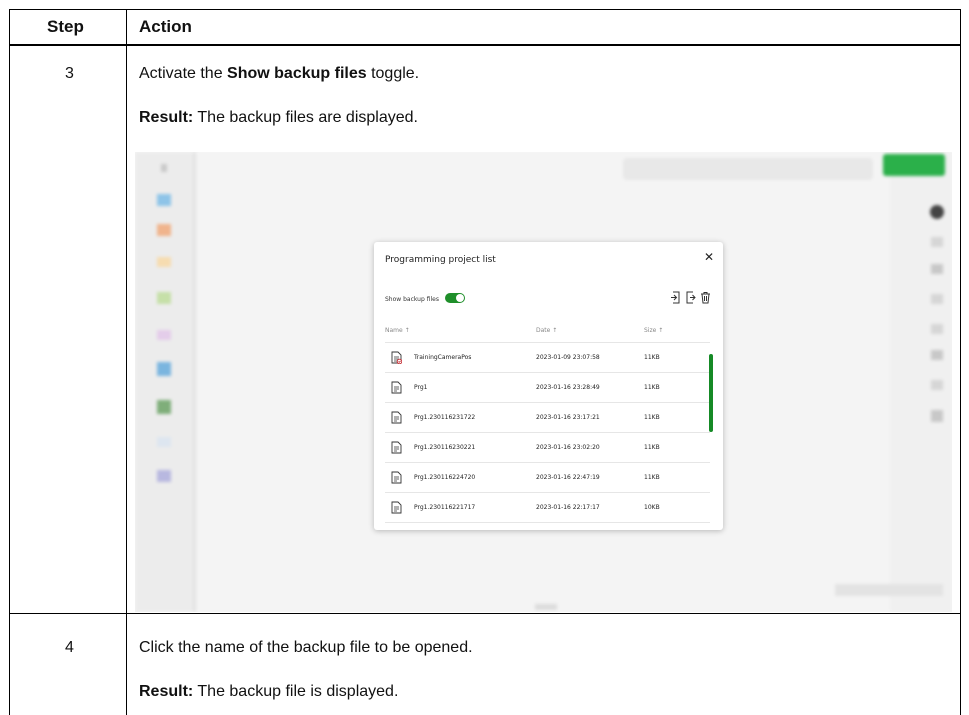 The height and width of the screenshot is (715, 969). I want to click on column-date-header: Date ↑, so click(546, 330).